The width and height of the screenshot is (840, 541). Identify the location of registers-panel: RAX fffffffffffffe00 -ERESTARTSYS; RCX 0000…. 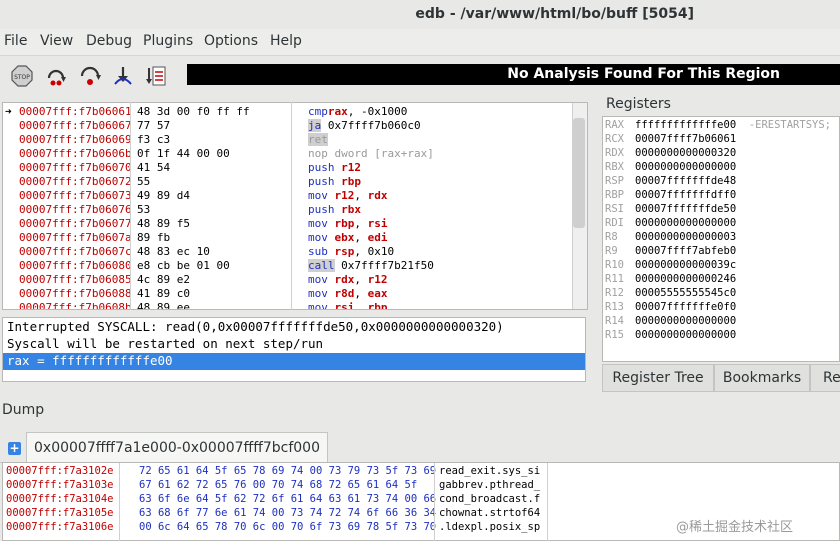
(721, 239).